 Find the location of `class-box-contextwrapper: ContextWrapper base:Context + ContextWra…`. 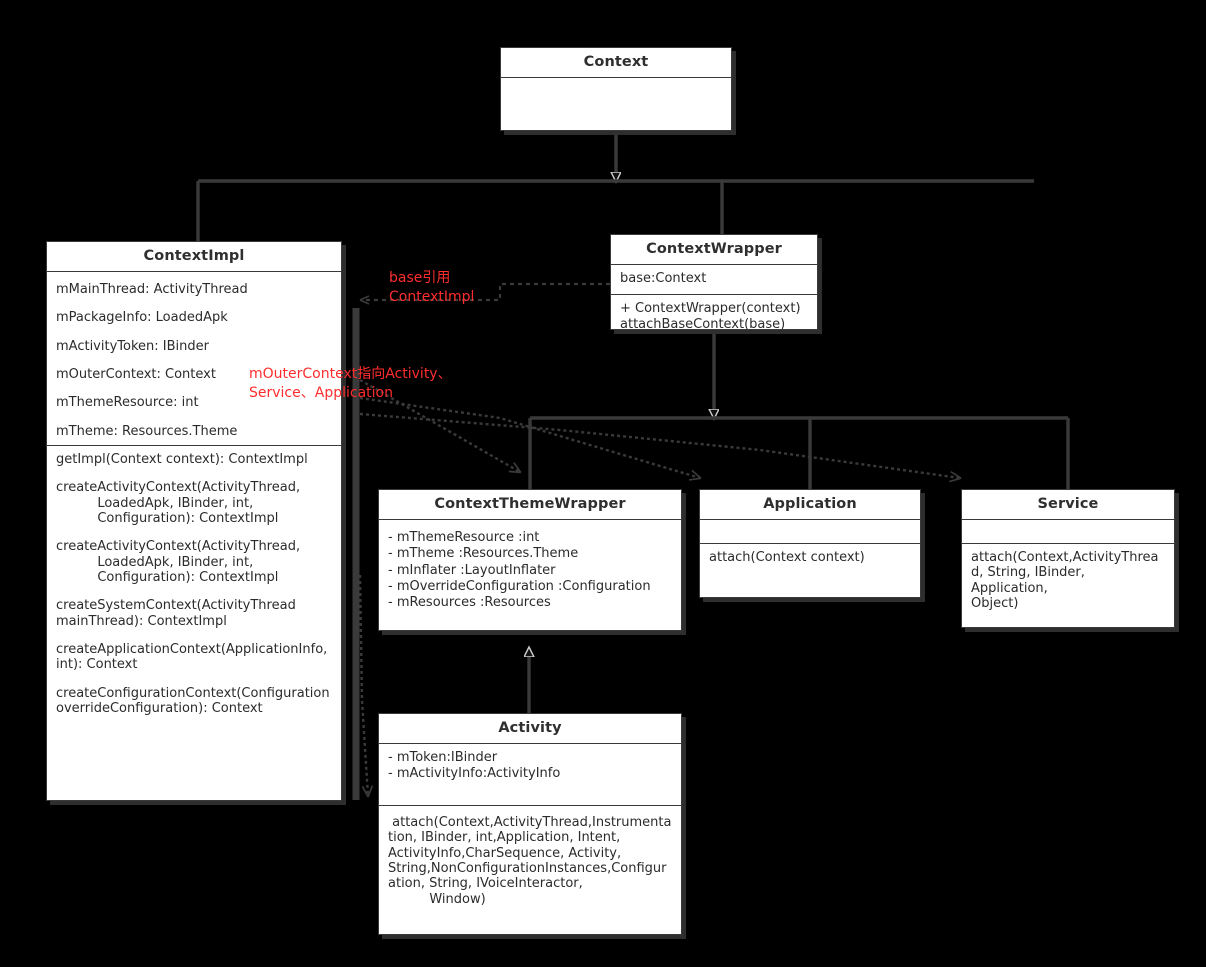

class-box-contextwrapper: ContextWrapper base:Context + ContextWra… is located at coordinates (714, 282).